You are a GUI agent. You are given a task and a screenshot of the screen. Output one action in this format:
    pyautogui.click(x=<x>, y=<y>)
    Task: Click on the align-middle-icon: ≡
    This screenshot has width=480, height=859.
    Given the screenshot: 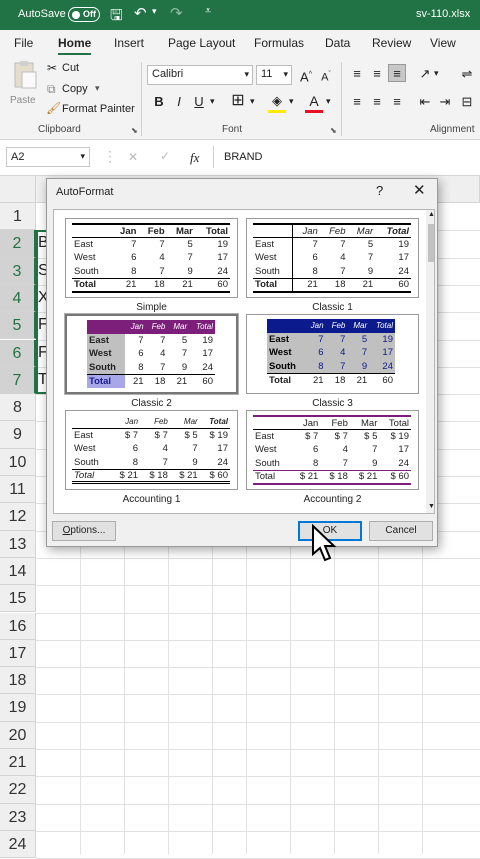 What is the action you would take?
    pyautogui.click(x=377, y=74)
    